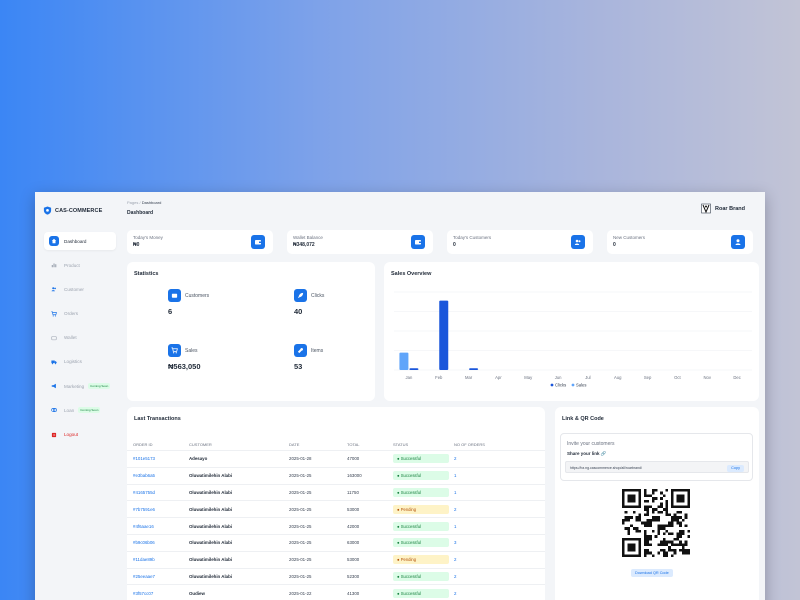 The image size is (800, 600). What do you see at coordinates (71, 434) in the screenshot?
I see `sidebar-item-label: Logout` at bounding box center [71, 434].